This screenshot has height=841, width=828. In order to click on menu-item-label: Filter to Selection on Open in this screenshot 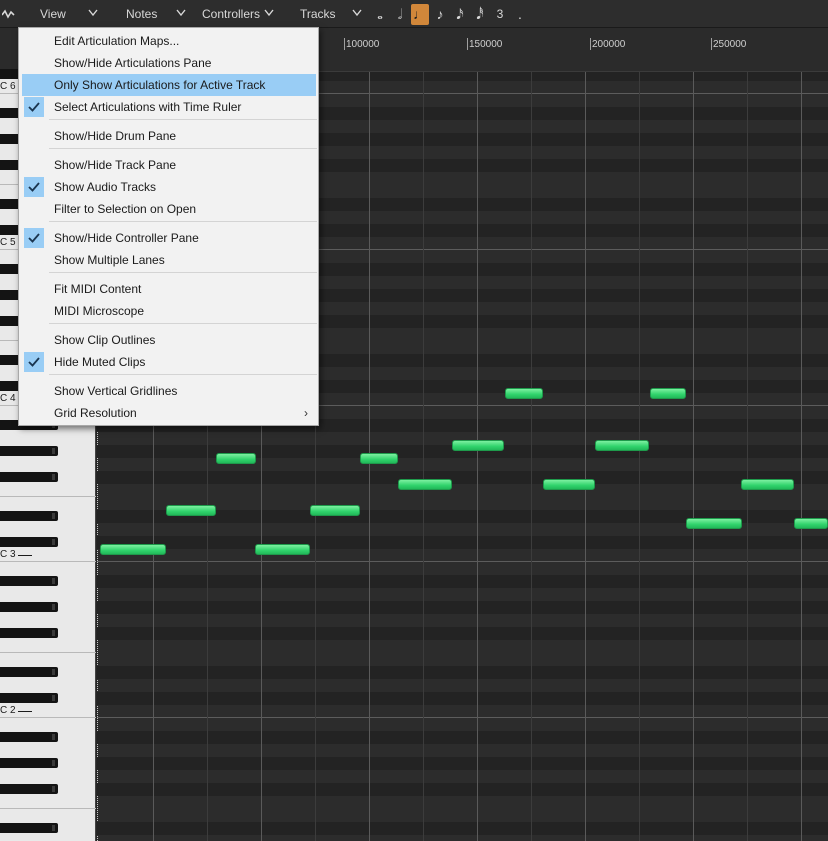, I will do `click(125, 209)`.